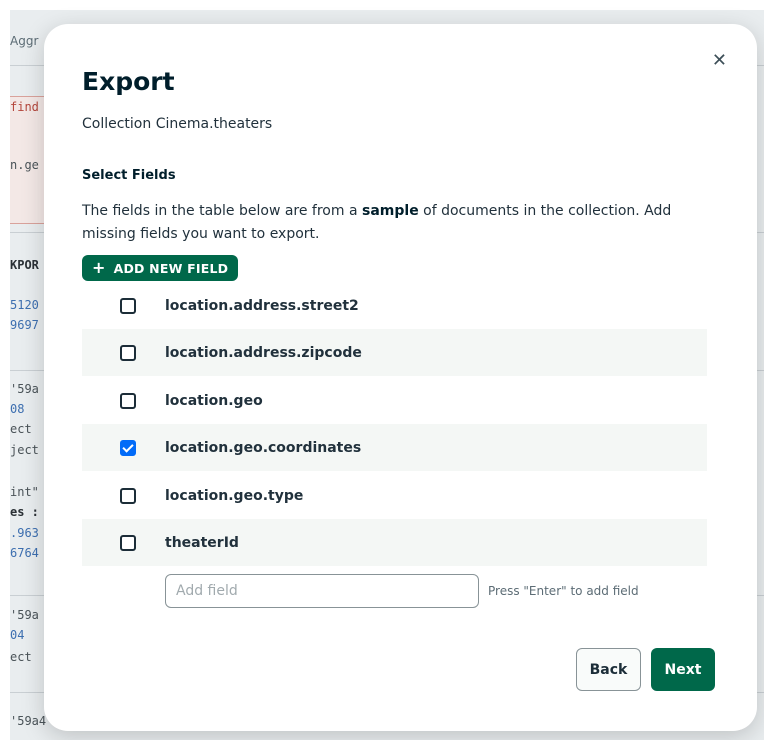 The image size is (764, 740). What do you see at coordinates (24, 265) in the screenshot?
I see `background-code-line: KPOR` at bounding box center [24, 265].